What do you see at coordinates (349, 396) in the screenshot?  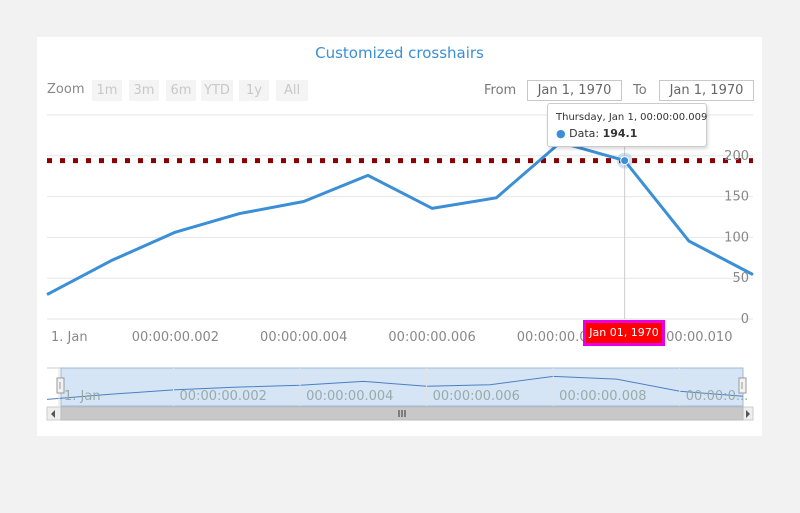 I see `navigator-tick-label: 00:00:00.004` at bounding box center [349, 396].